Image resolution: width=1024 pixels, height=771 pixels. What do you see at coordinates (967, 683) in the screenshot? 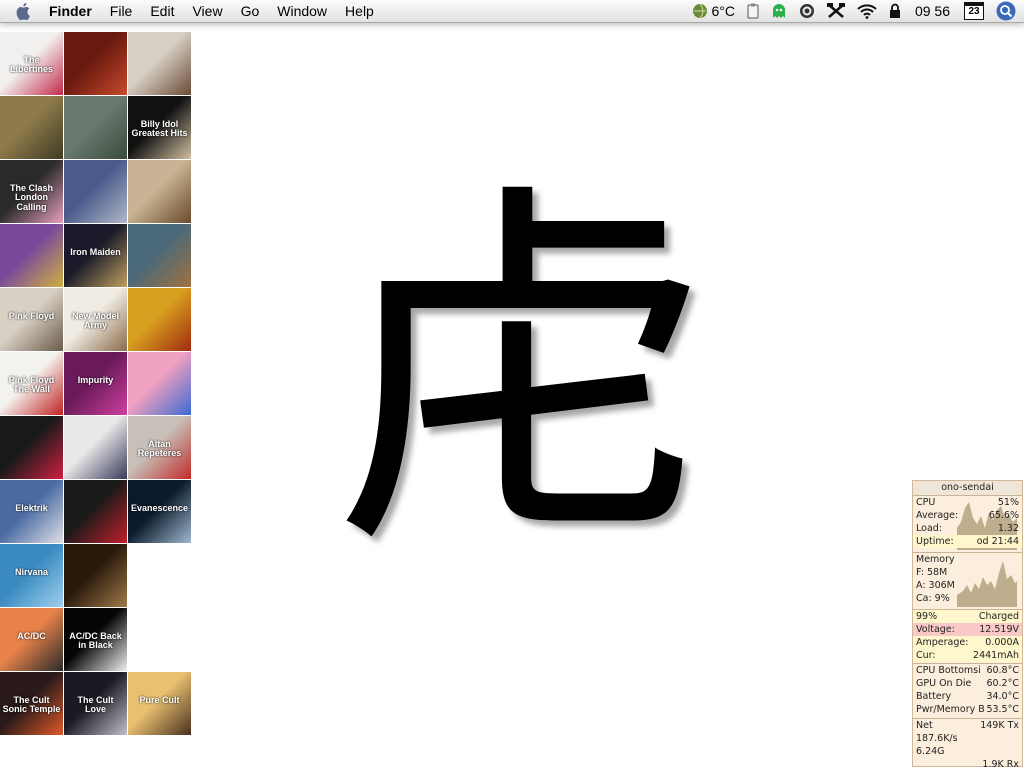
I see `temp-row: GPU On Die 60.2°C` at bounding box center [967, 683].